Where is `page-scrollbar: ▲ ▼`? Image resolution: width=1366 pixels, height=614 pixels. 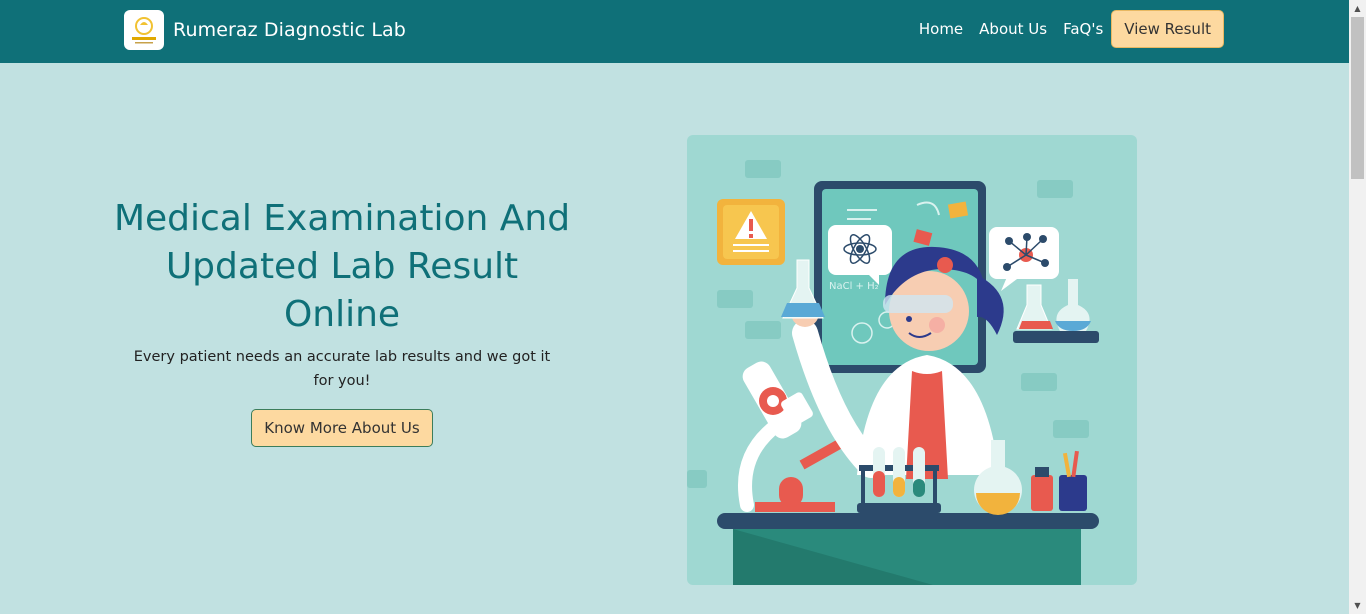
page-scrollbar: ▲ ▼ is located at coordinates (1357, 307).